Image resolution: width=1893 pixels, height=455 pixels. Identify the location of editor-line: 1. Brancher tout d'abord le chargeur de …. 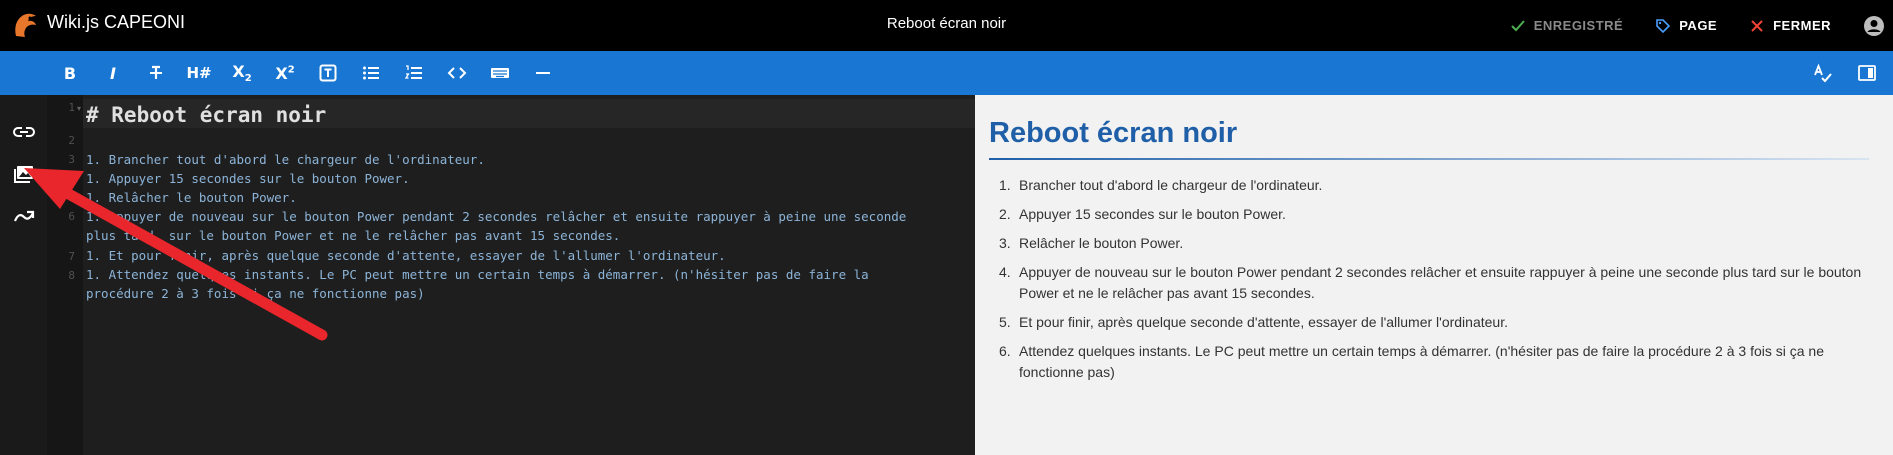
(285, 159).